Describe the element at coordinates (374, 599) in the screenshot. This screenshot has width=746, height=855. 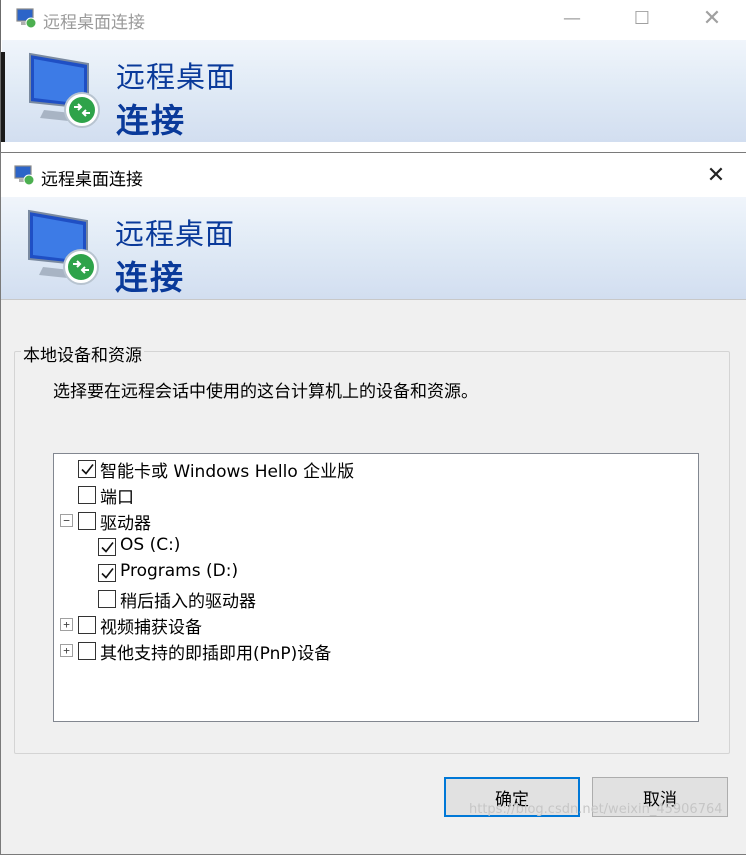
I see `tree-item: 稍后插入的驱动器` at that location.